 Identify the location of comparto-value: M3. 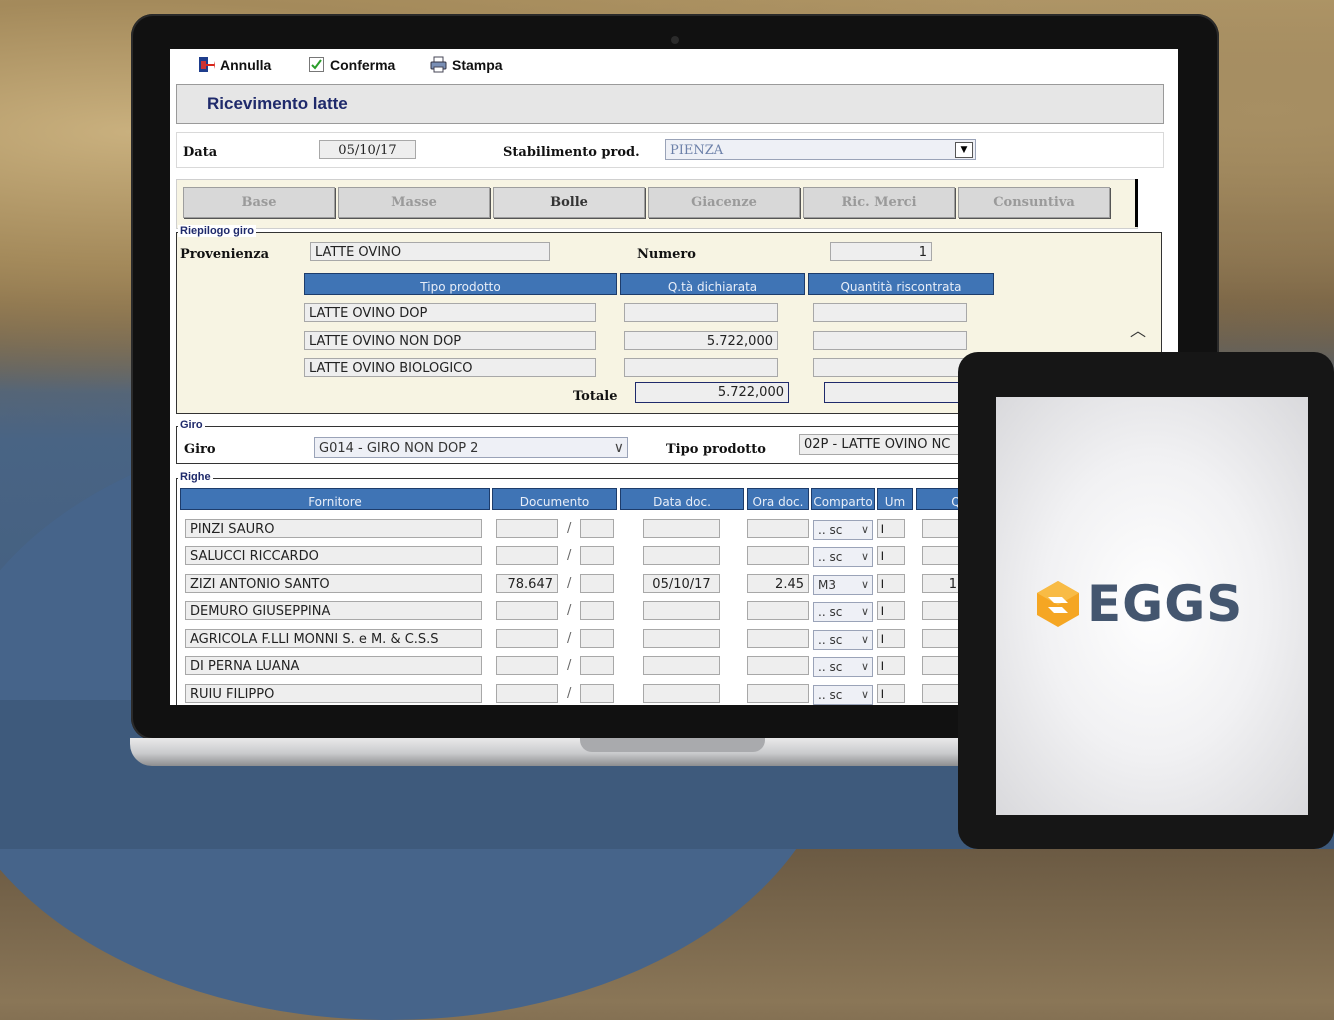
(827, 585).